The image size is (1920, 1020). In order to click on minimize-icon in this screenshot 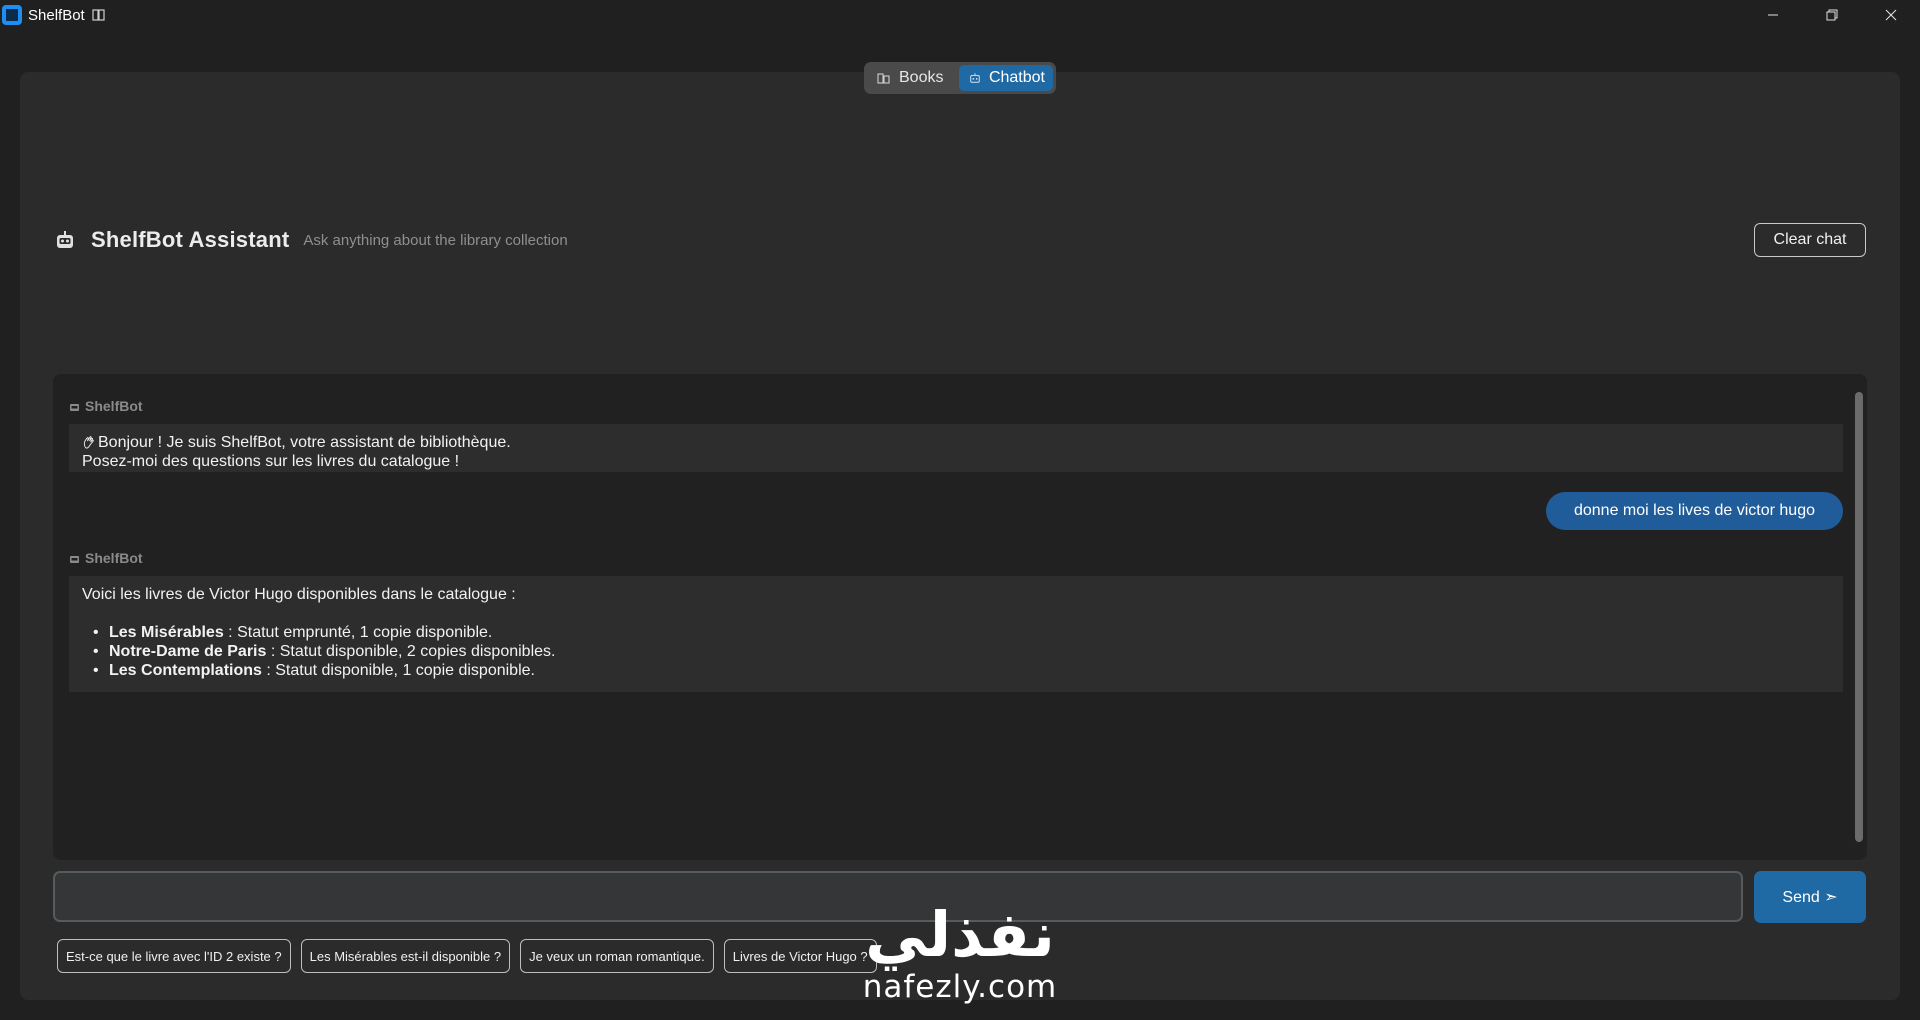, I will do `click(1772, 15)`.